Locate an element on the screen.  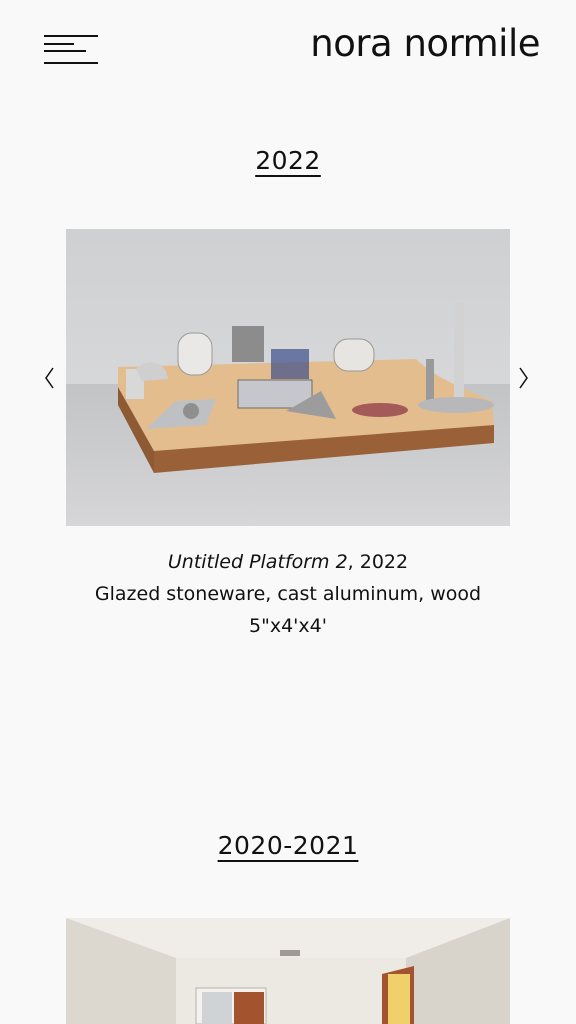
artwork-photo-room is located at coordinates (288, 971).